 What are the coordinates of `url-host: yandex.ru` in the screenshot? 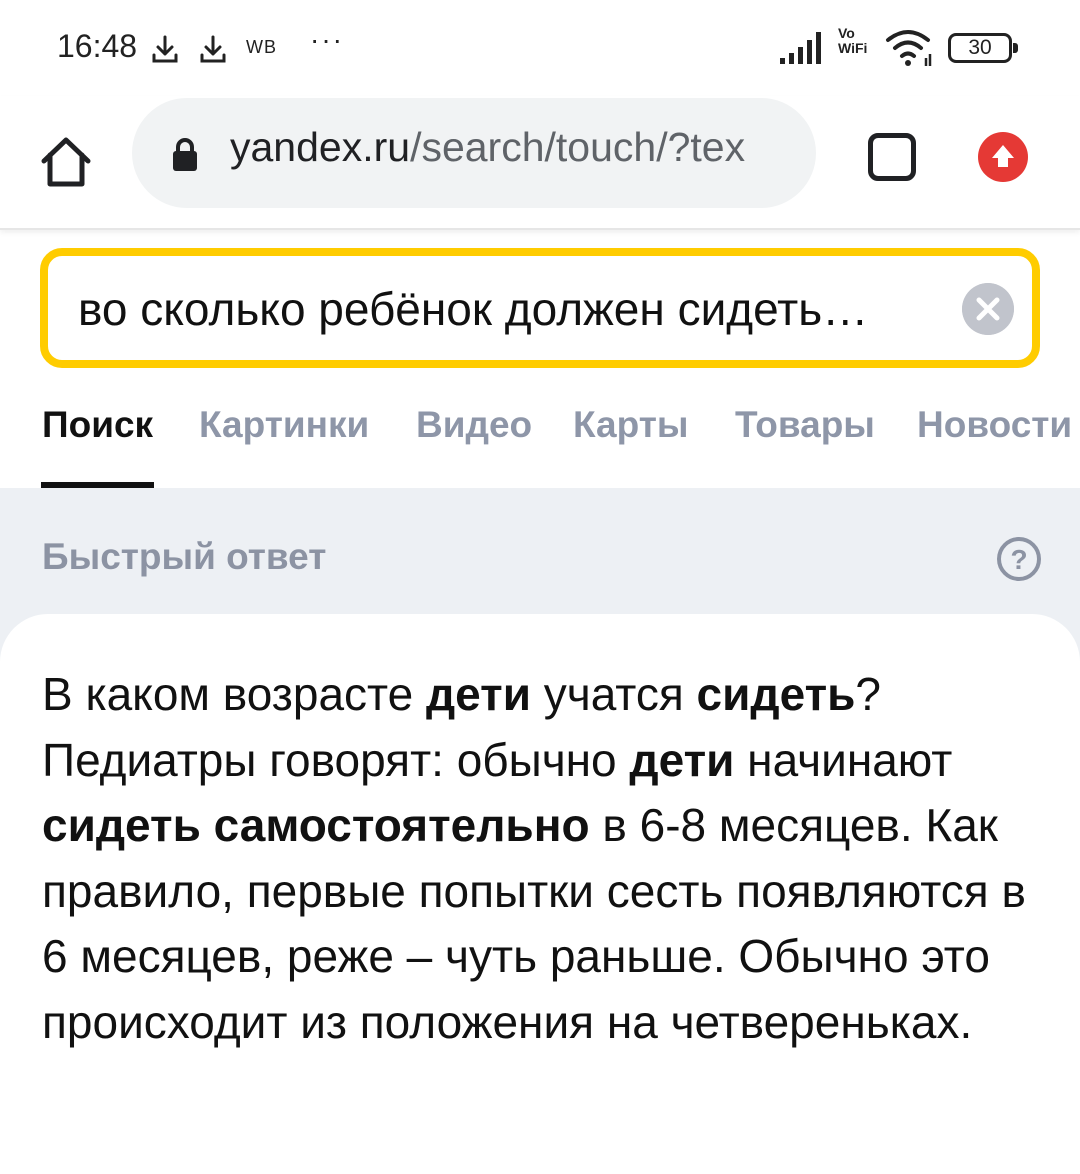 It's located at (320, 147).